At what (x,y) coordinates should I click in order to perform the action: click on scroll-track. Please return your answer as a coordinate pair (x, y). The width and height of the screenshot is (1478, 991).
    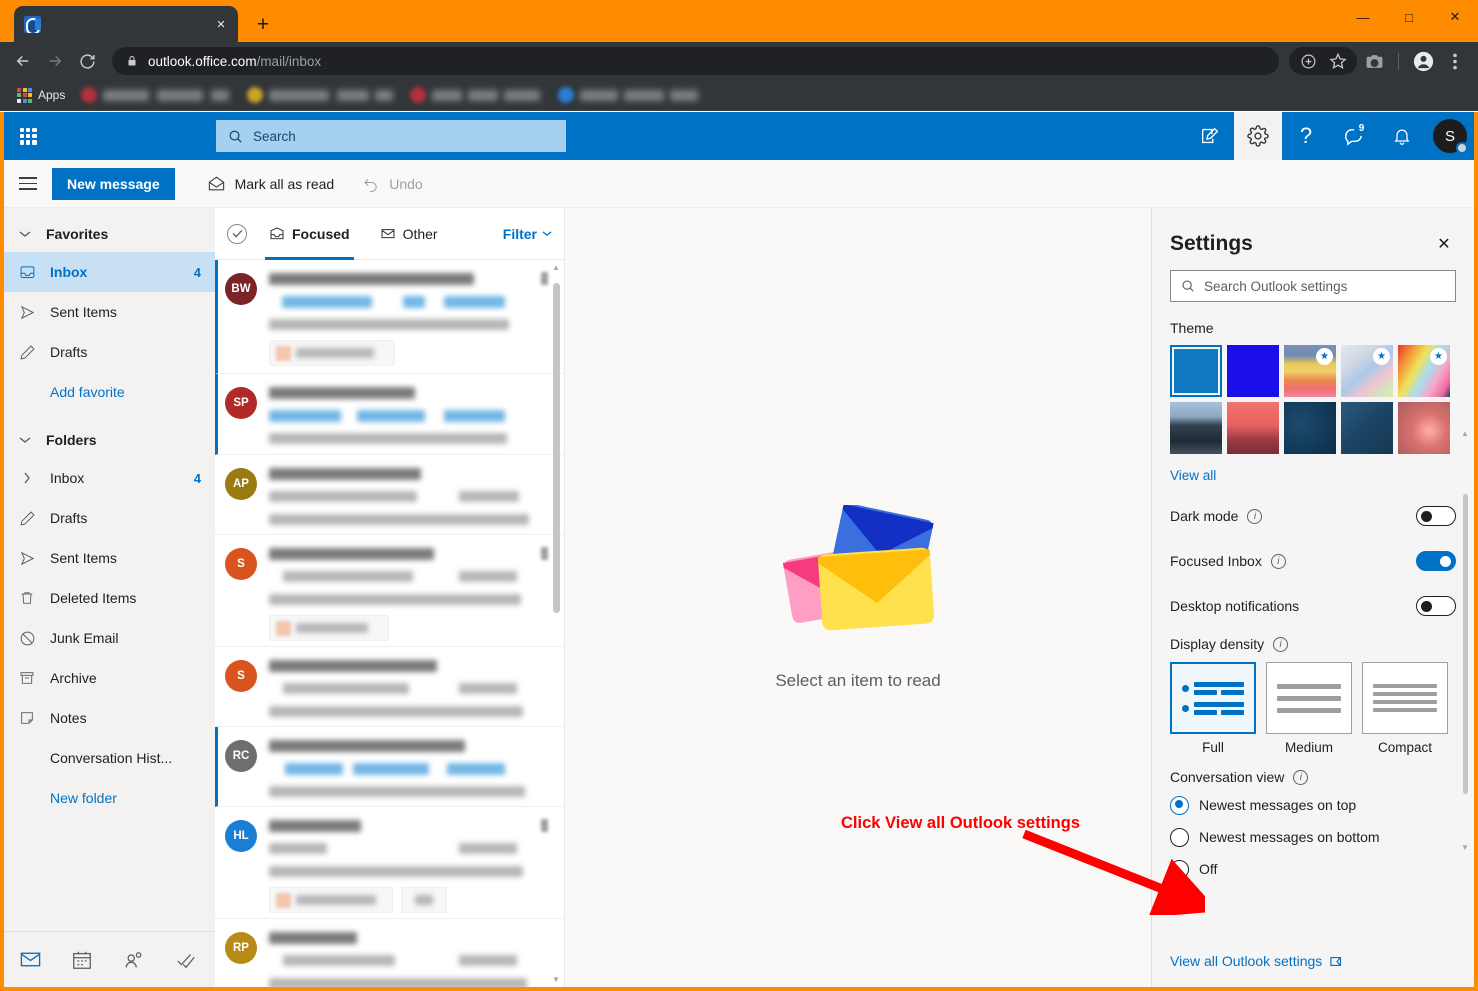
    Looking at the image, I should click on (556, 623).